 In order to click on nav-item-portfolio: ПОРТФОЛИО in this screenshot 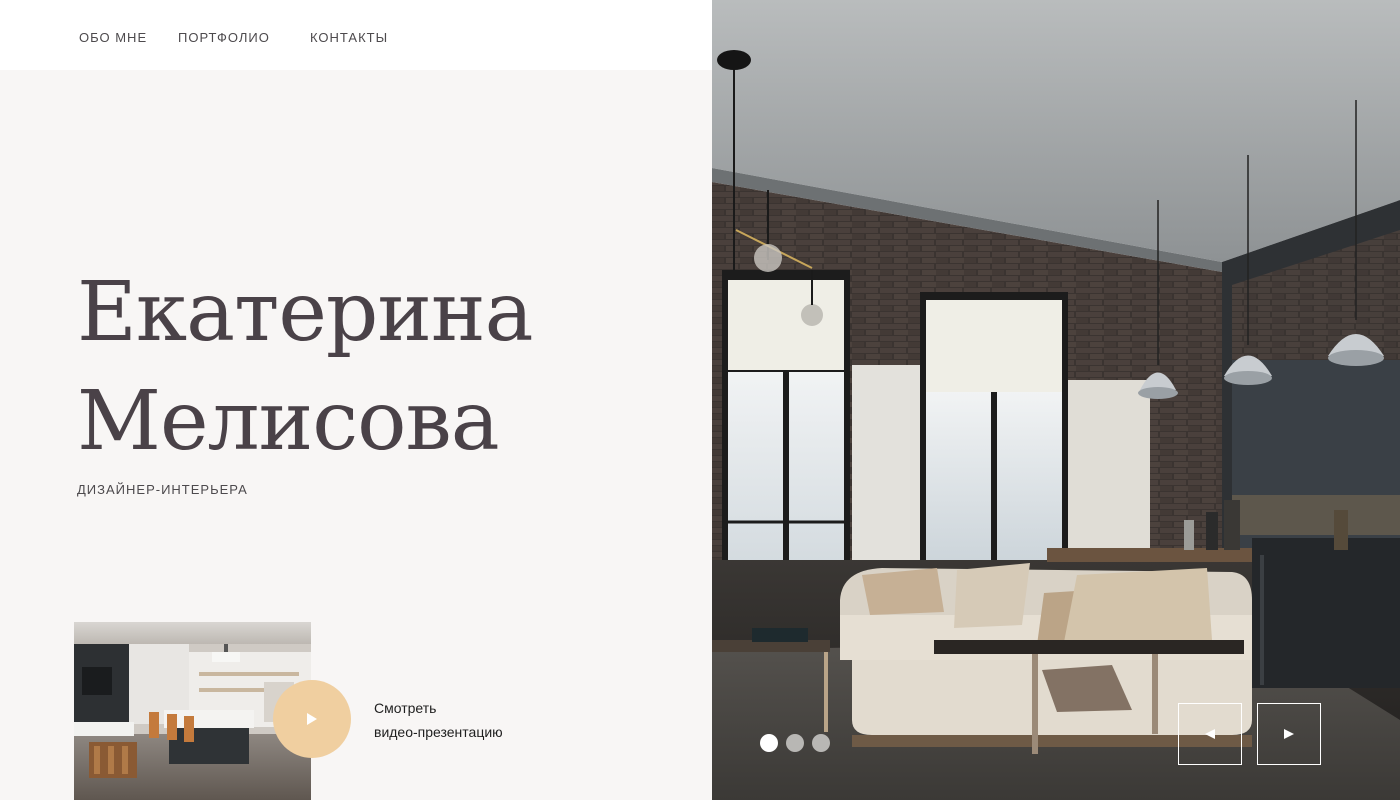, I will do `click(224, 38)`.